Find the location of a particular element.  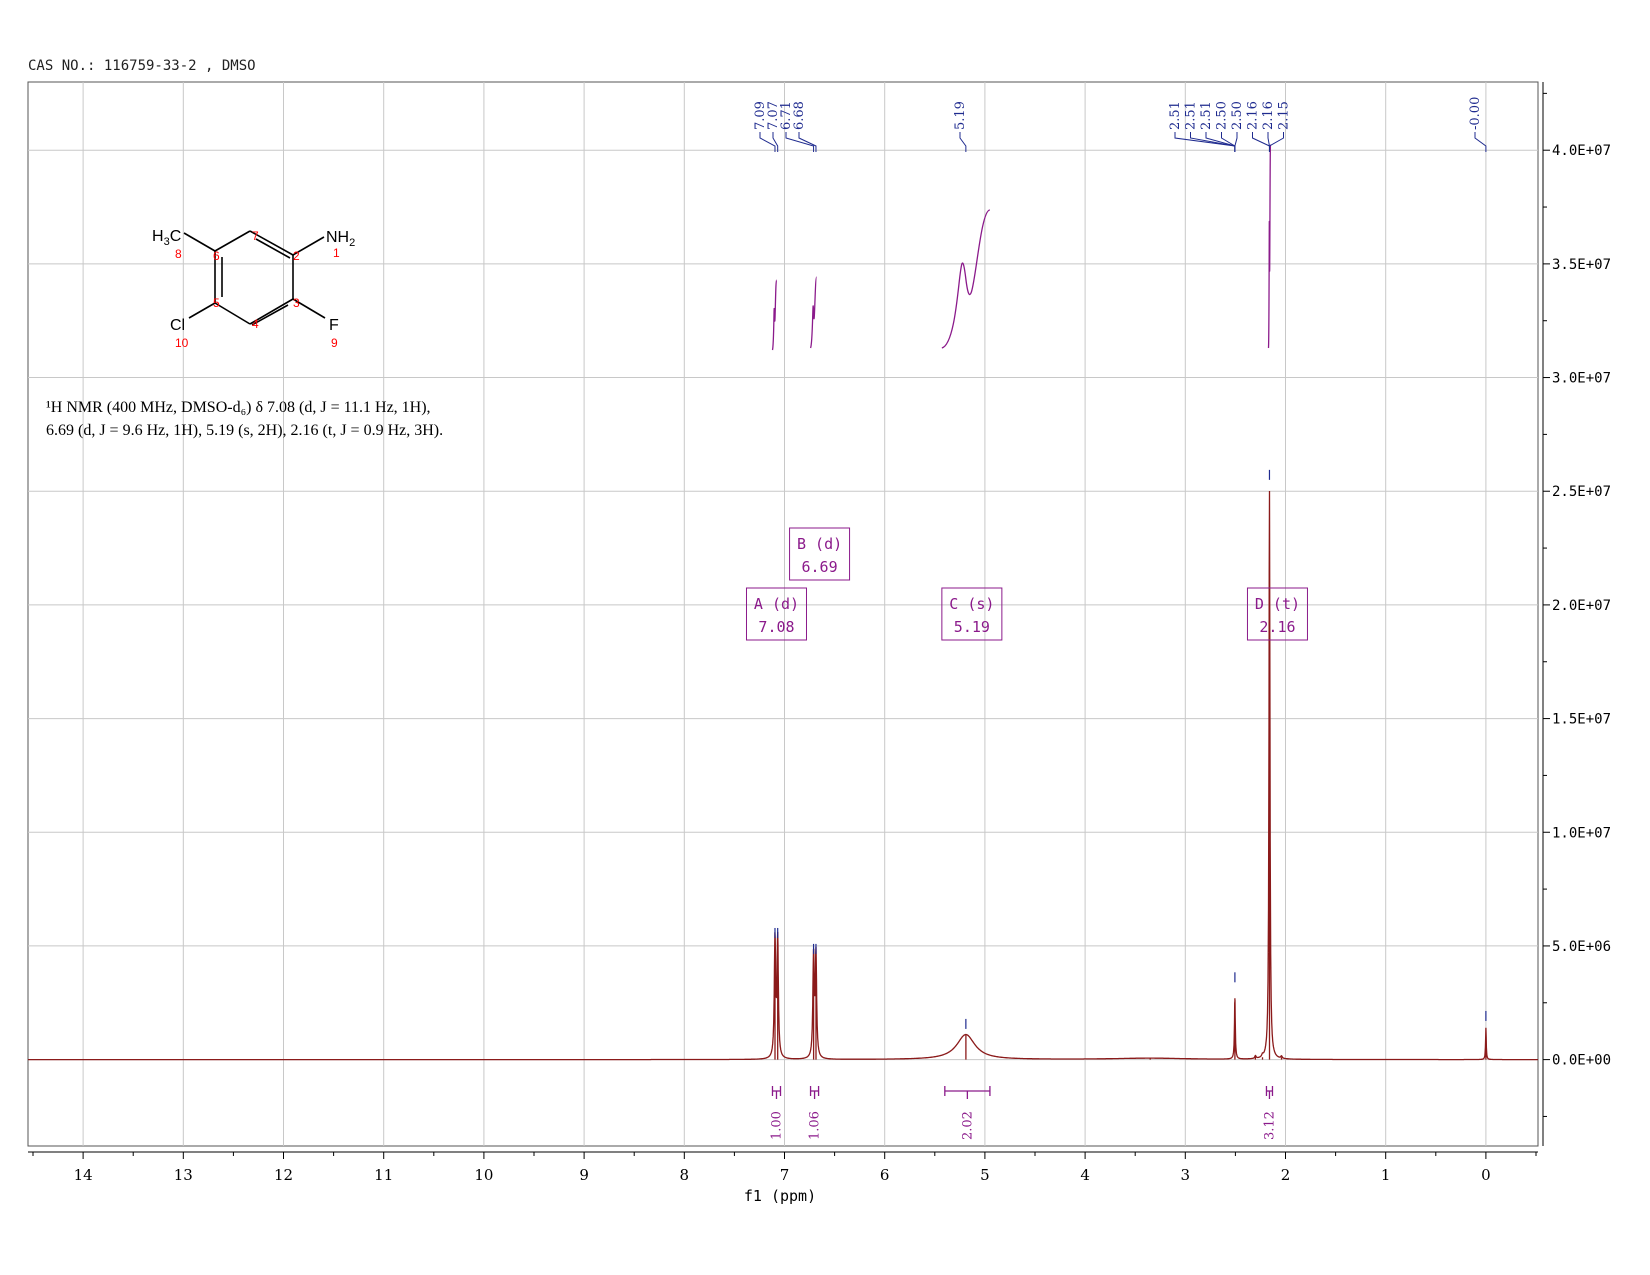

peak-shift-label: 2.15 is located at coordinates (1284, 115).